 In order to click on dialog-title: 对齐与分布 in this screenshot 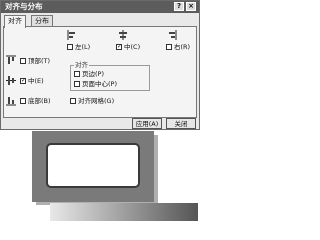, I will do `click(24, 6)`.